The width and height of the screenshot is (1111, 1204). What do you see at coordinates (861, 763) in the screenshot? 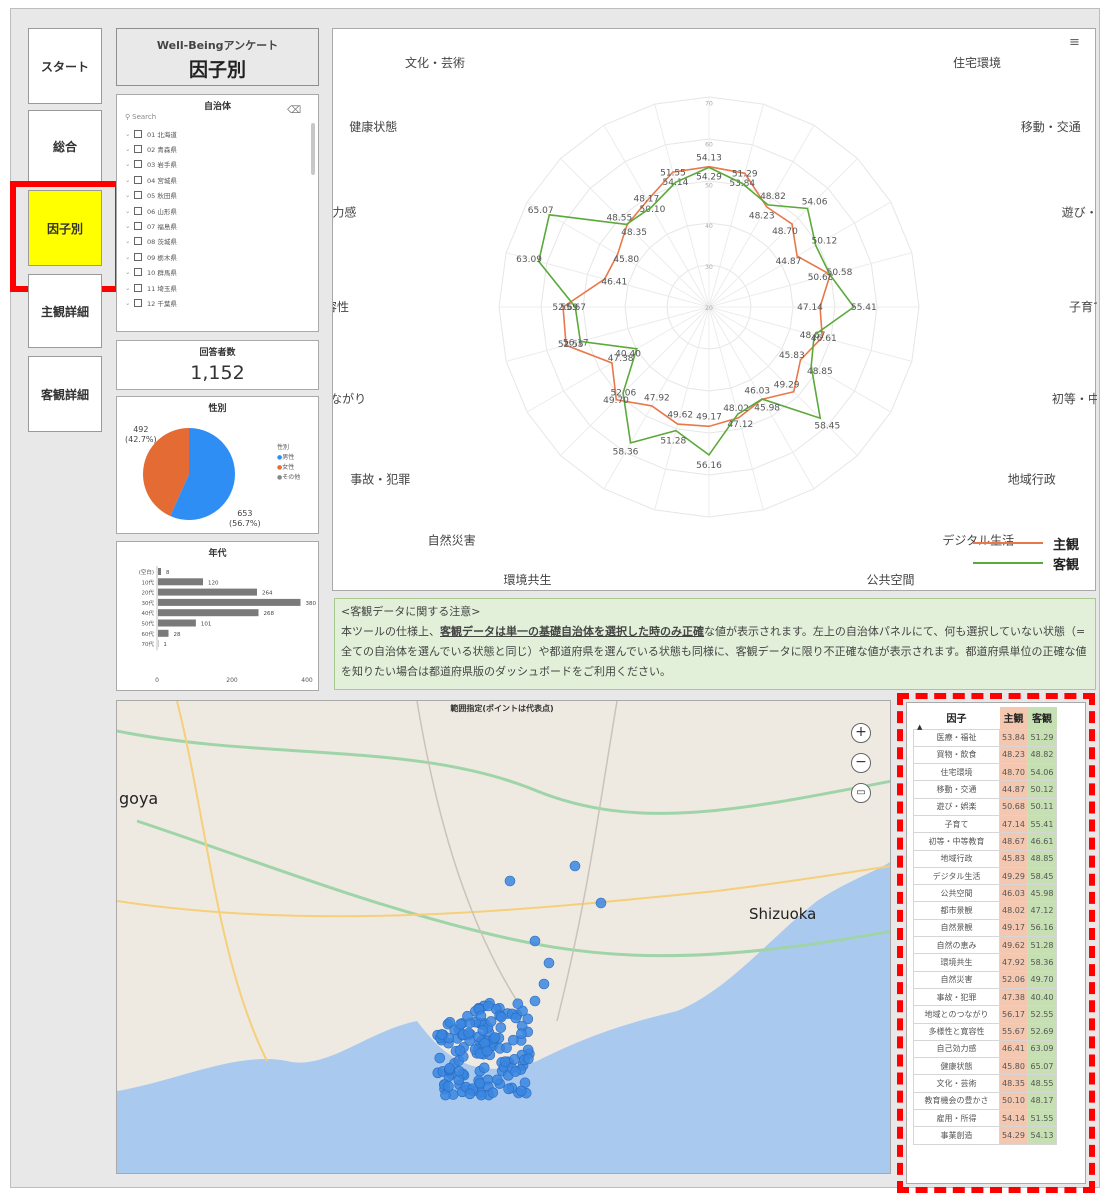
I see `zoom-out-button: −` at bounding box center [861, 763].